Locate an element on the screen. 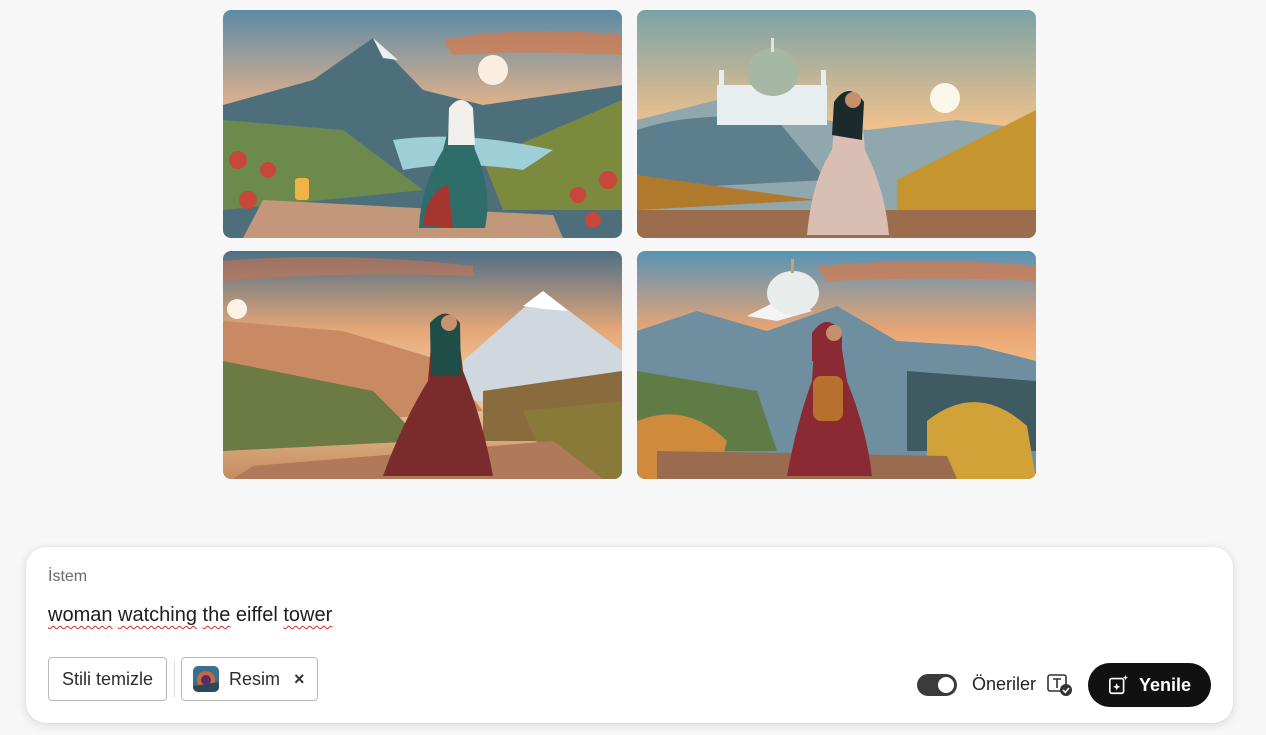  snow-mountain-woman-image is located at coordinates (422, 365).